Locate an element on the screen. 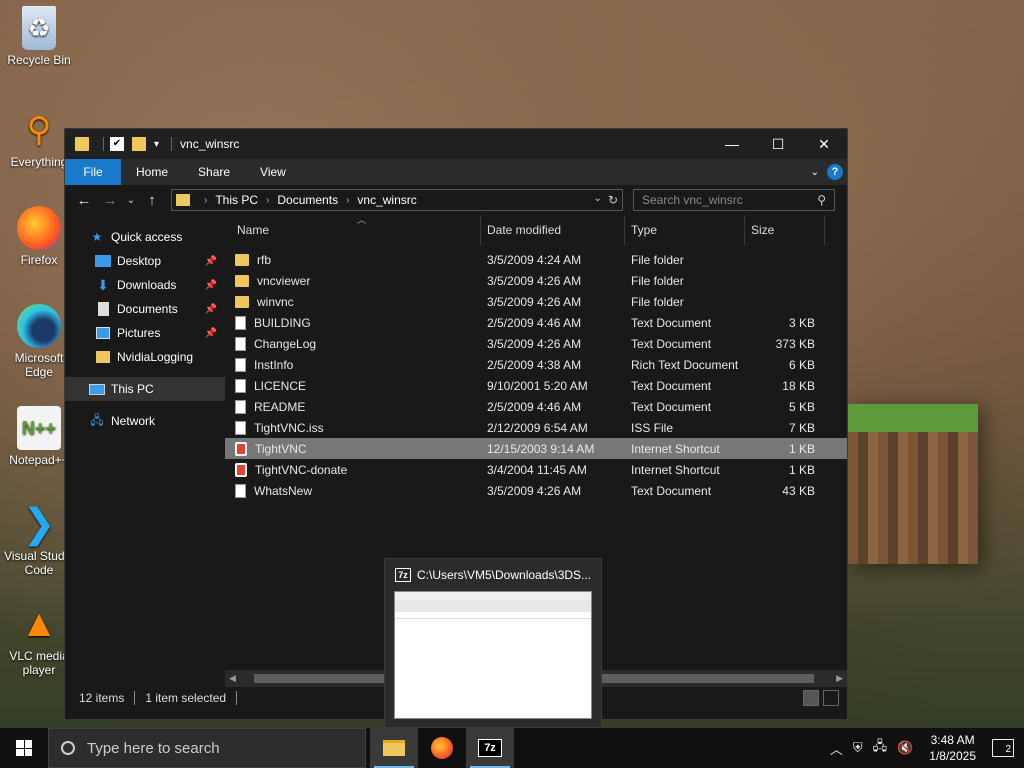 The image size is (1024, 768). scroll-left-icon: ◀ is located at coordinates (232, 678).